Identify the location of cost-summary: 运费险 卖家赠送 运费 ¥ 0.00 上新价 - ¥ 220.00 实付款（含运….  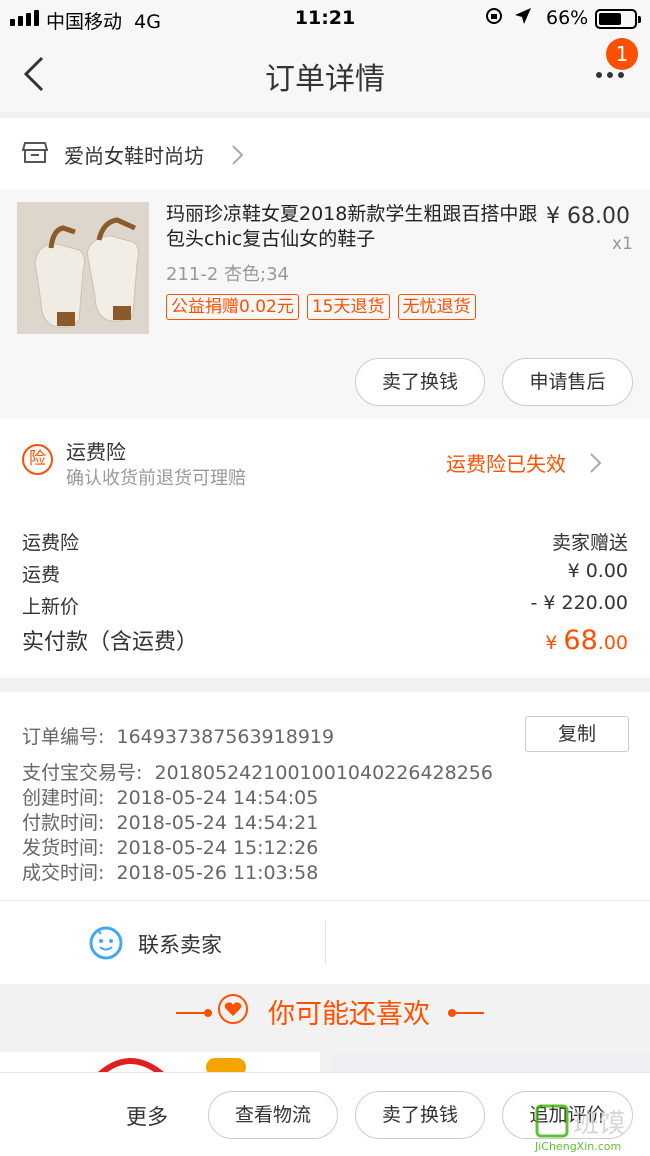
(325, 592).